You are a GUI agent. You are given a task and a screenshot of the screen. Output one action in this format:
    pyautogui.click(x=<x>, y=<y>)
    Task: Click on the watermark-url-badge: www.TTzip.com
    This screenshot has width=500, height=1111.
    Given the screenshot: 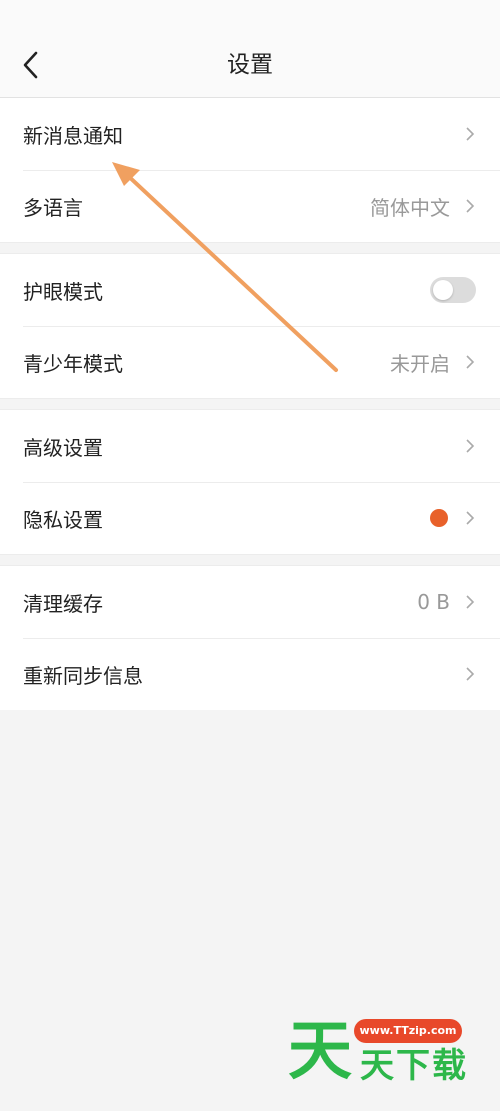 What is the action you would take?
    pyautogui.click(x=408, y=1031)
    